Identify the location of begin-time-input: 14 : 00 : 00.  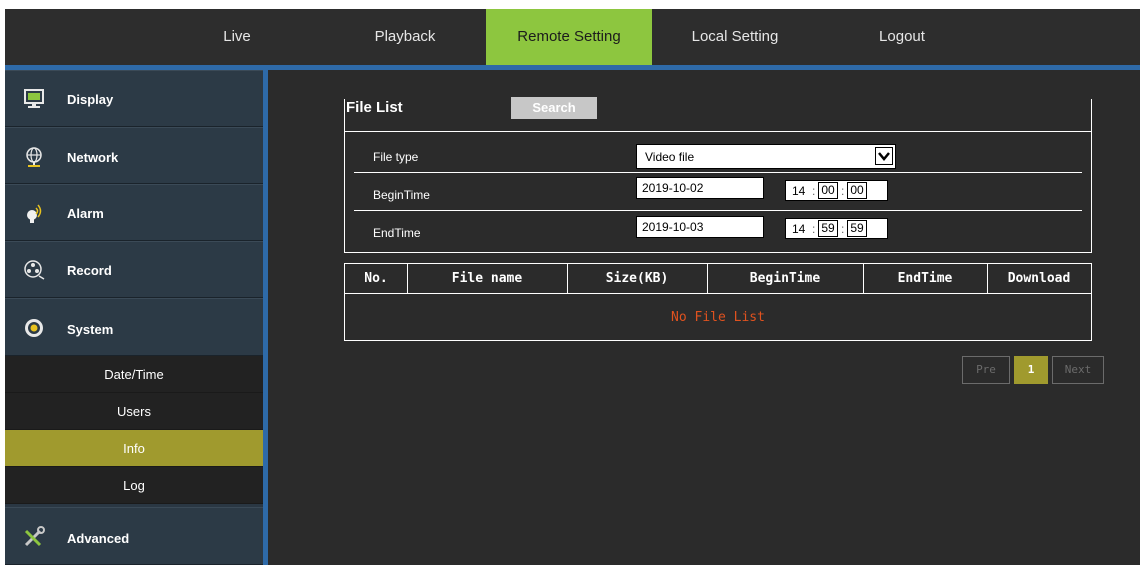
(836, 190).